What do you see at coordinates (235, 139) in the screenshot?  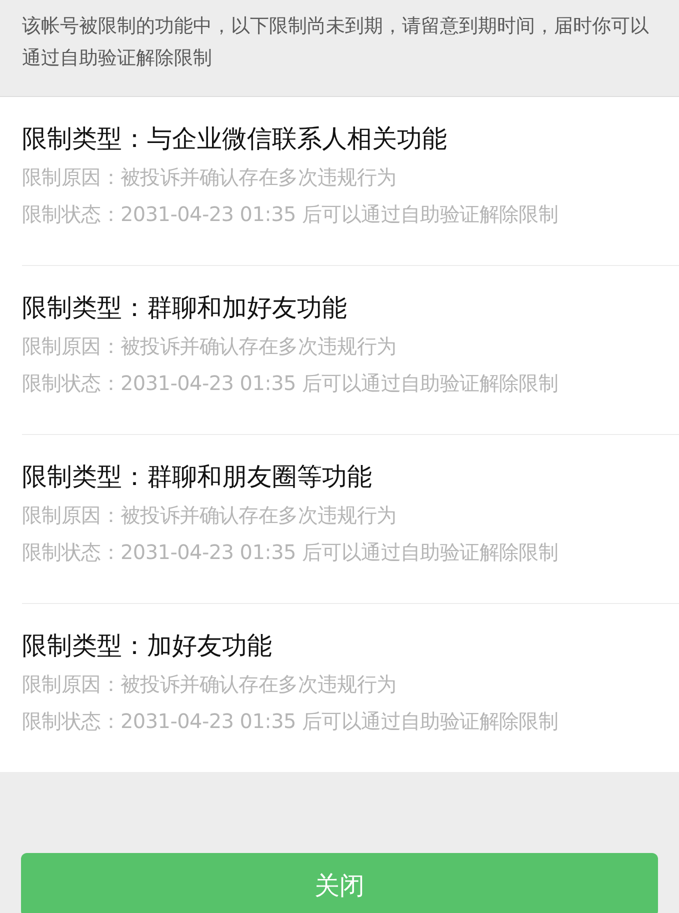 I see `restriction-type: 限制类型：与企业微信联系人相关功能` at bounding box center [235, 139].